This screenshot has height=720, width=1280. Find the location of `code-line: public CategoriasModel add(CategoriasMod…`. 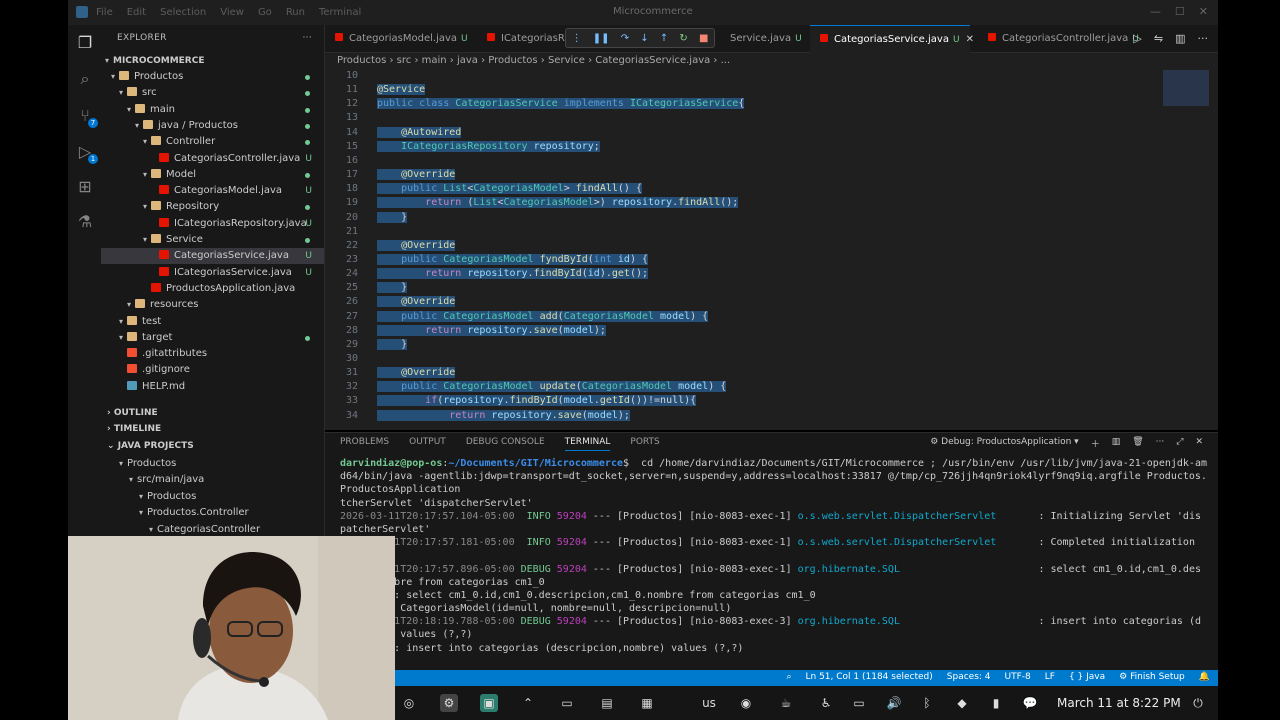

code-line: public CategoriasModel add(CategoriasMod… is located at coordinates (543, 317).